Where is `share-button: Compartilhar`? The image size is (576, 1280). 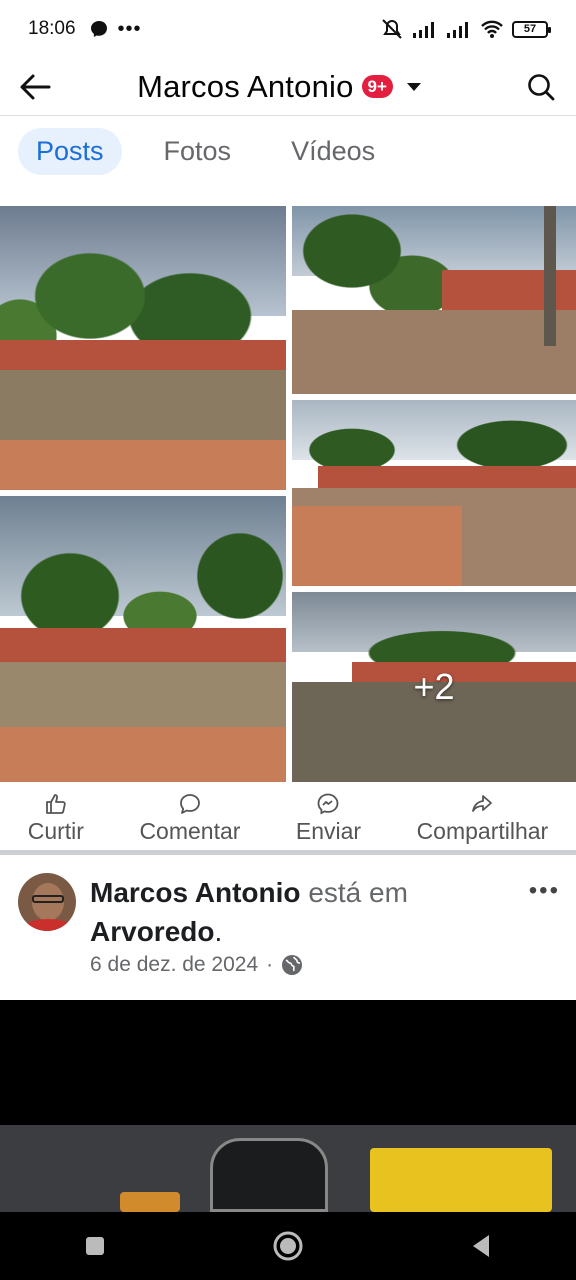
share-button: Compartilhar is located at coordinates (482, 818).